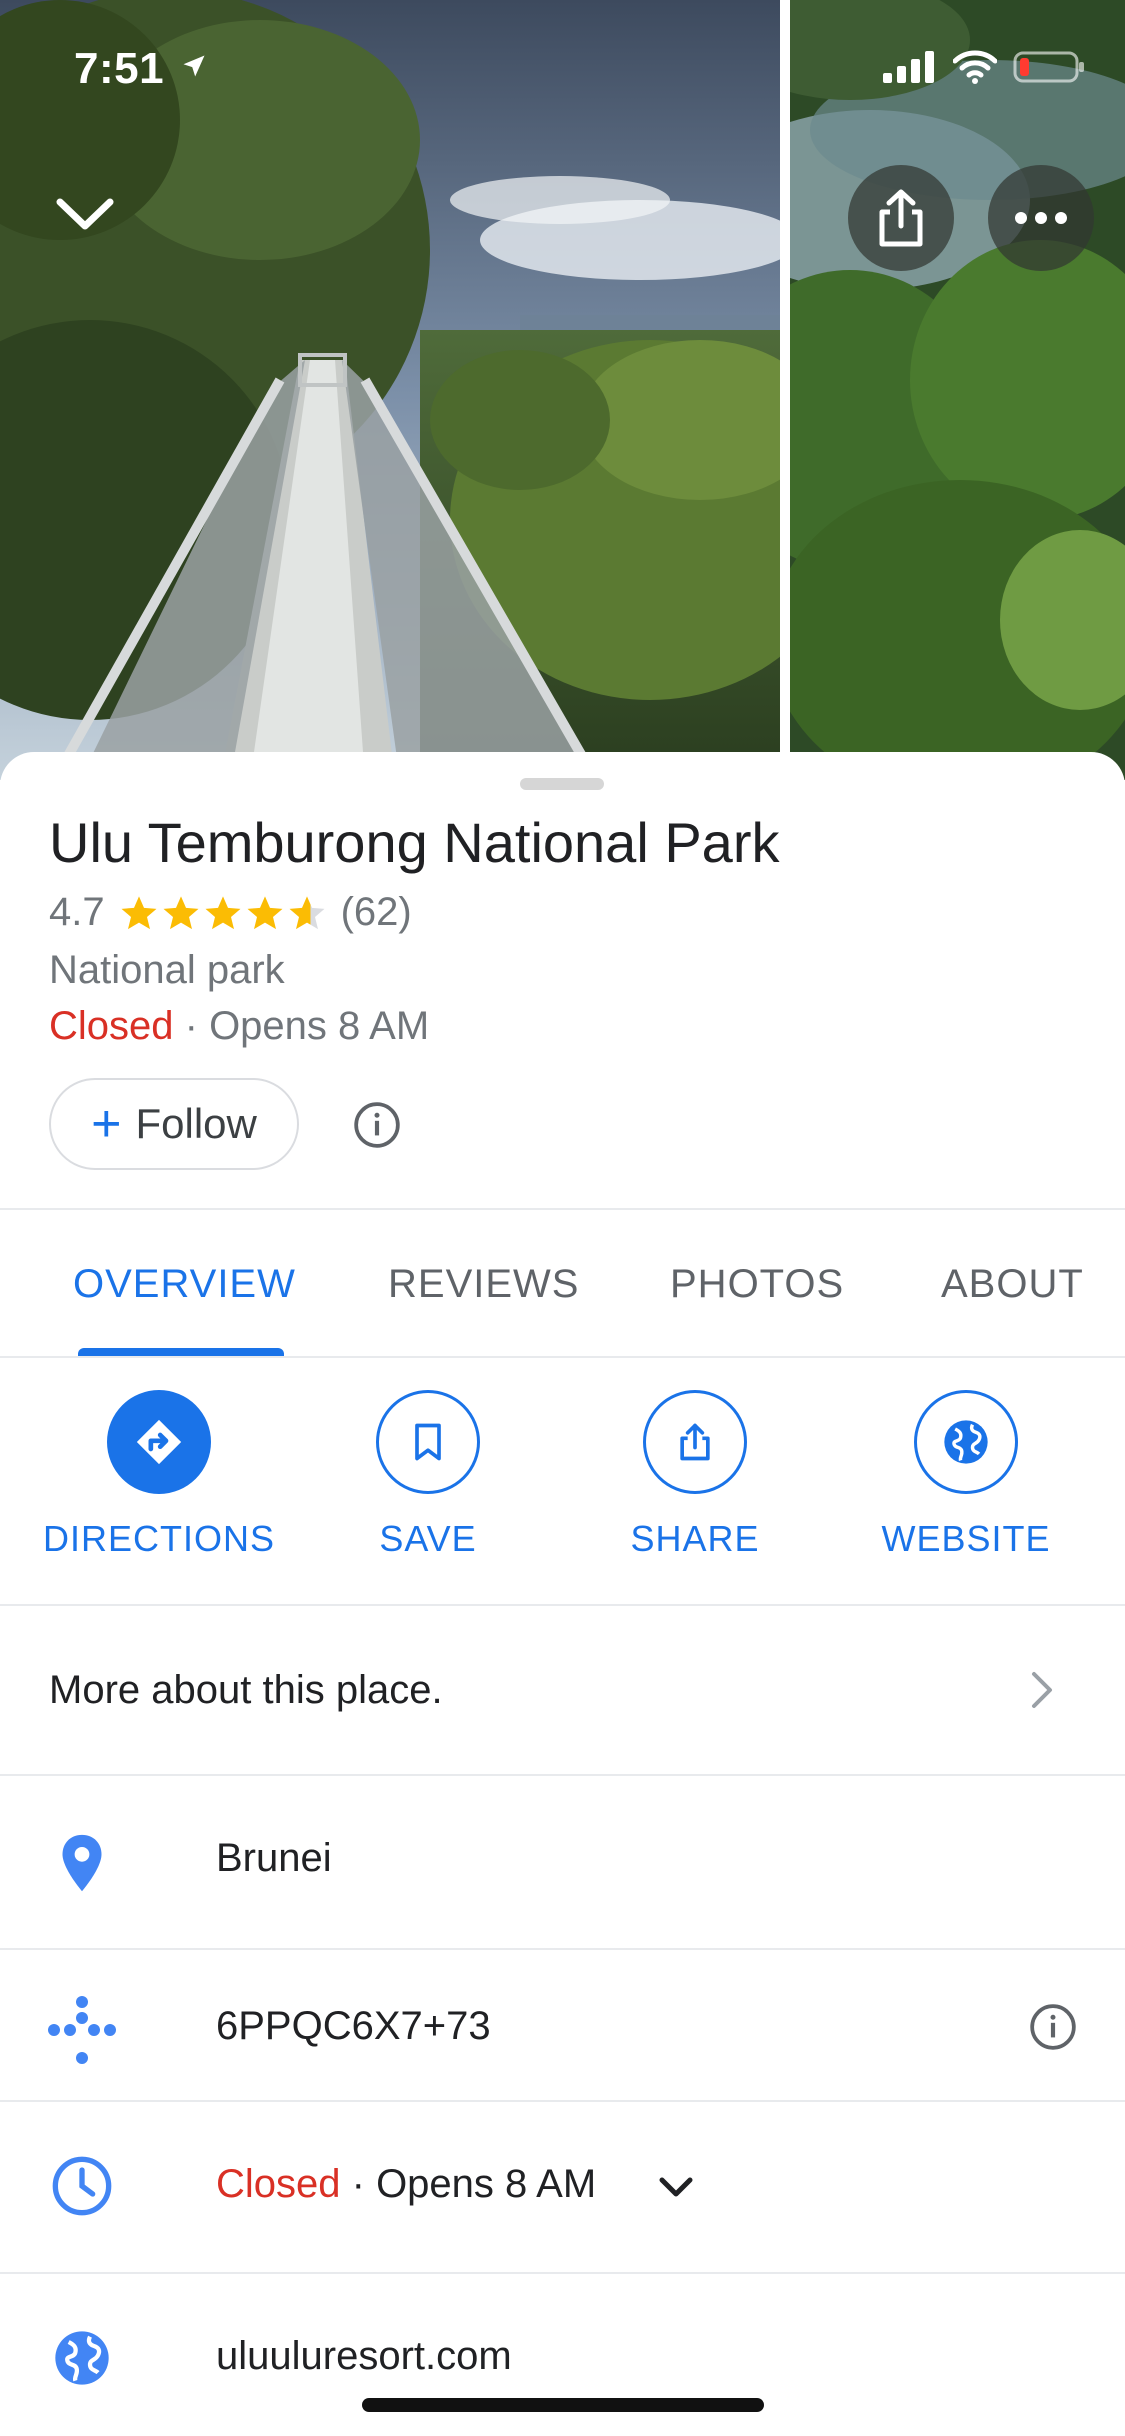  Describe the element at coordinates (562, 1483) in the screenshot. I see `action-buttons: DIRECTIONS SAVE SHARE WEBSITE` at that location.